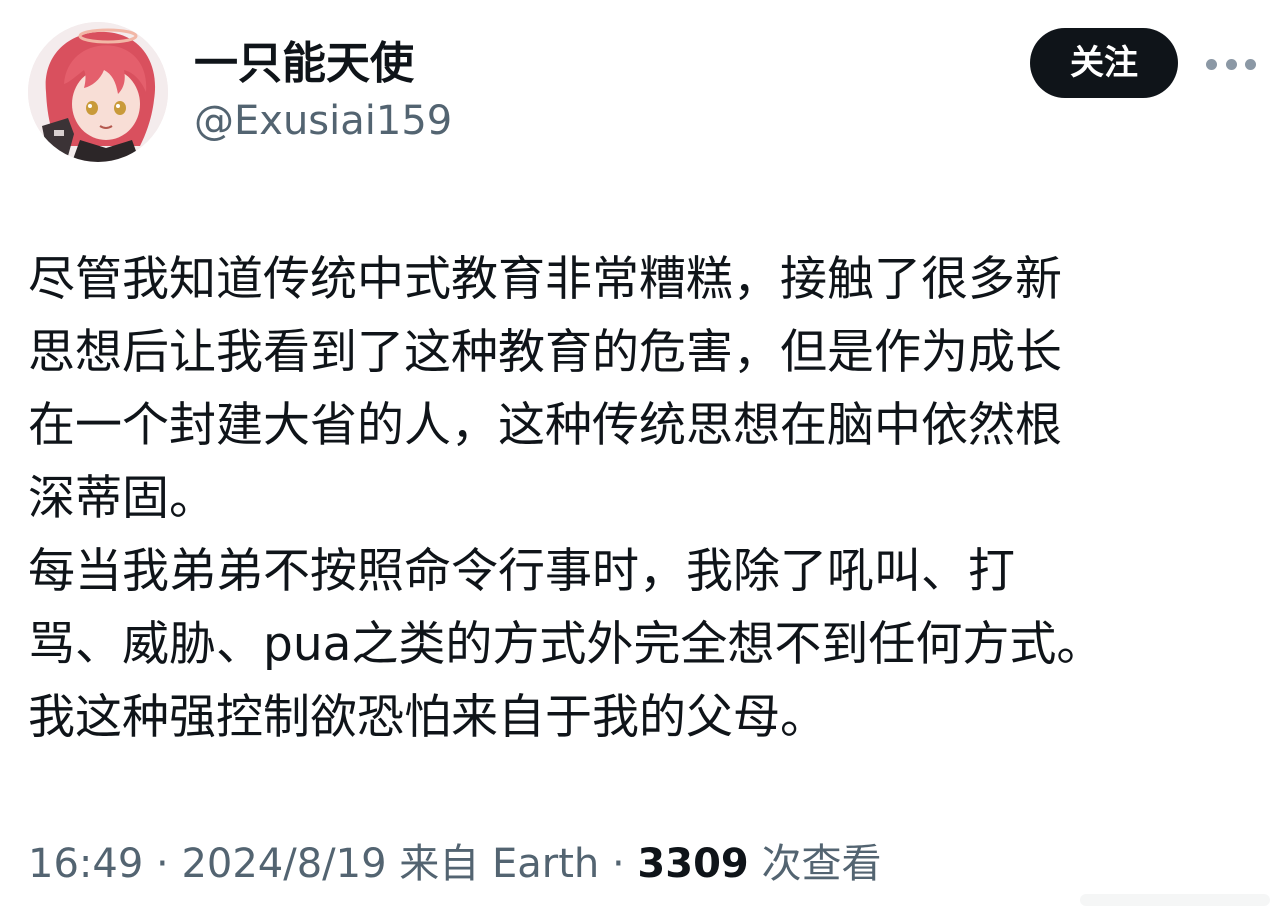  Describe the element at coordinates (521, 571) in the screenshot. I see `tweet-line: 每当我弟弟不按照命令行事时，我除了吼叫、打` at that location.